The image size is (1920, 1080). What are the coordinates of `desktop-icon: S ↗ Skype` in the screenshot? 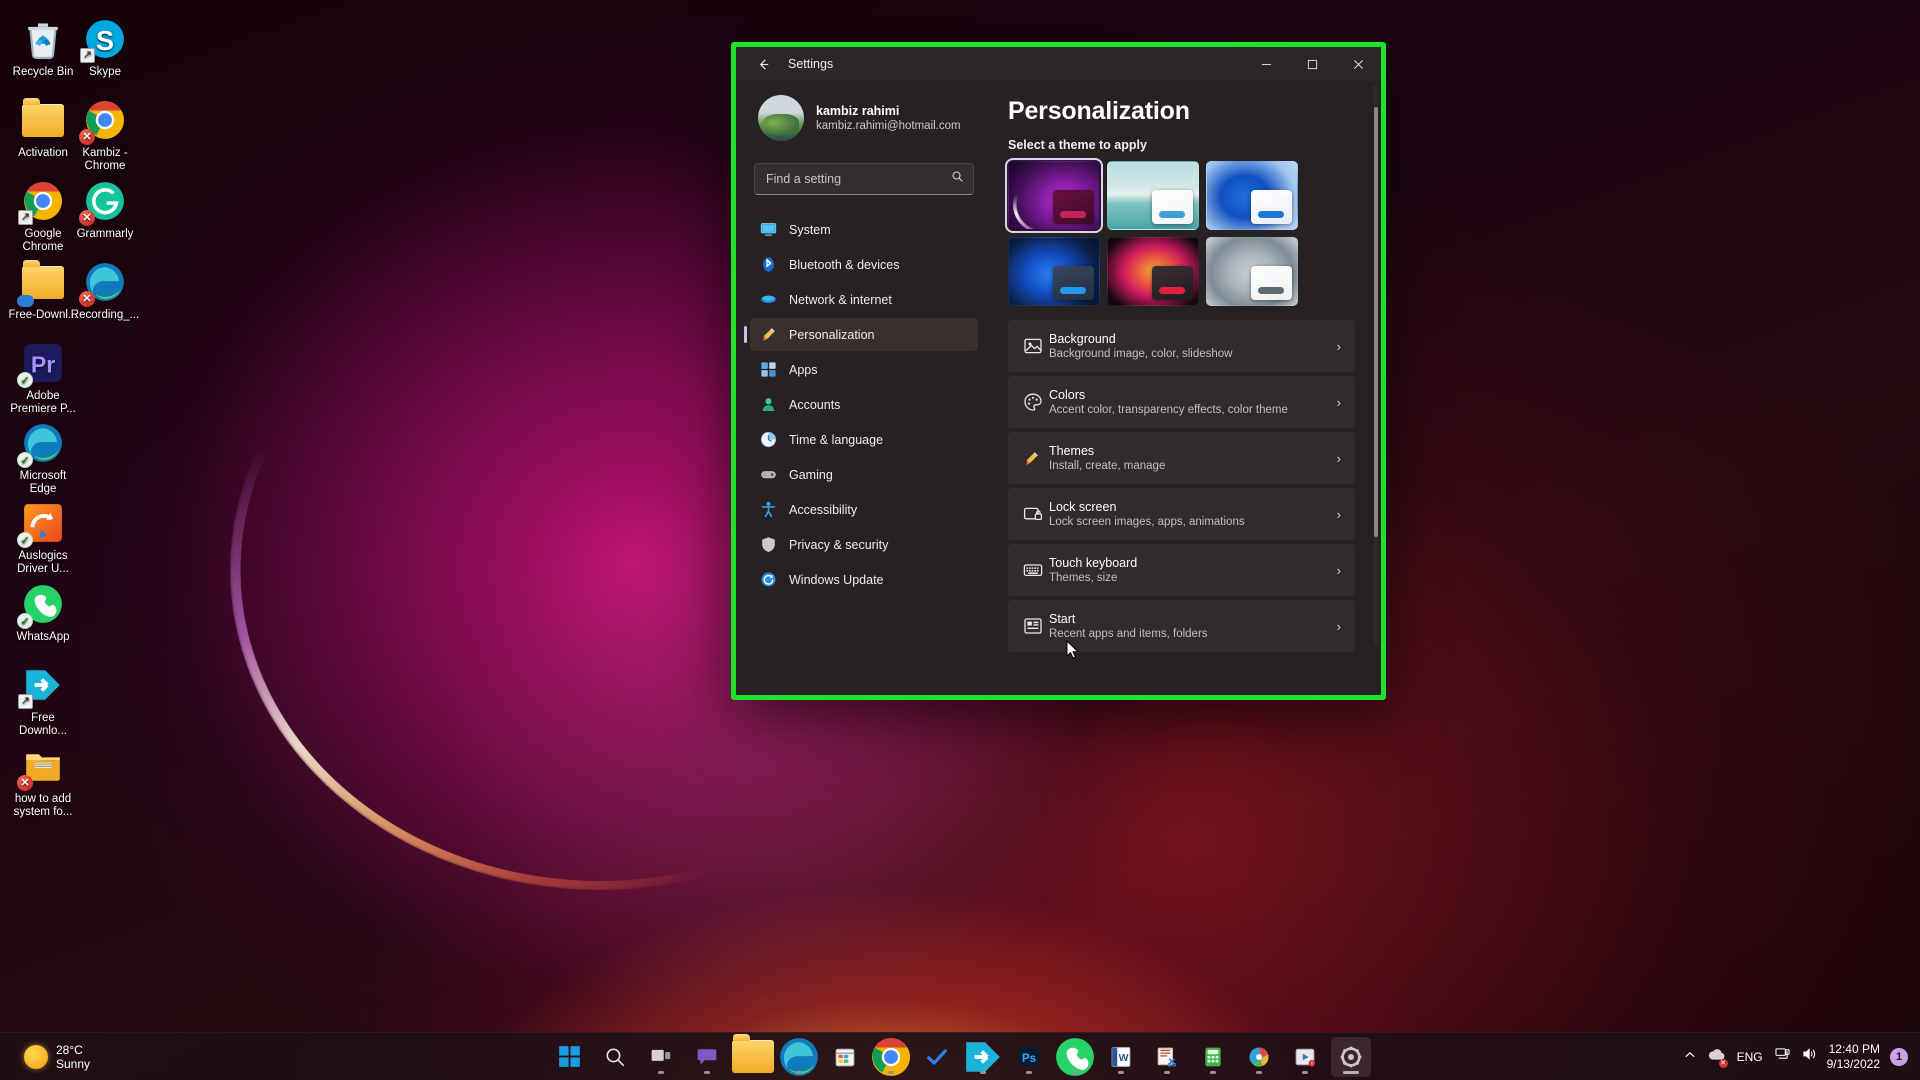 It's located at (105, 47).